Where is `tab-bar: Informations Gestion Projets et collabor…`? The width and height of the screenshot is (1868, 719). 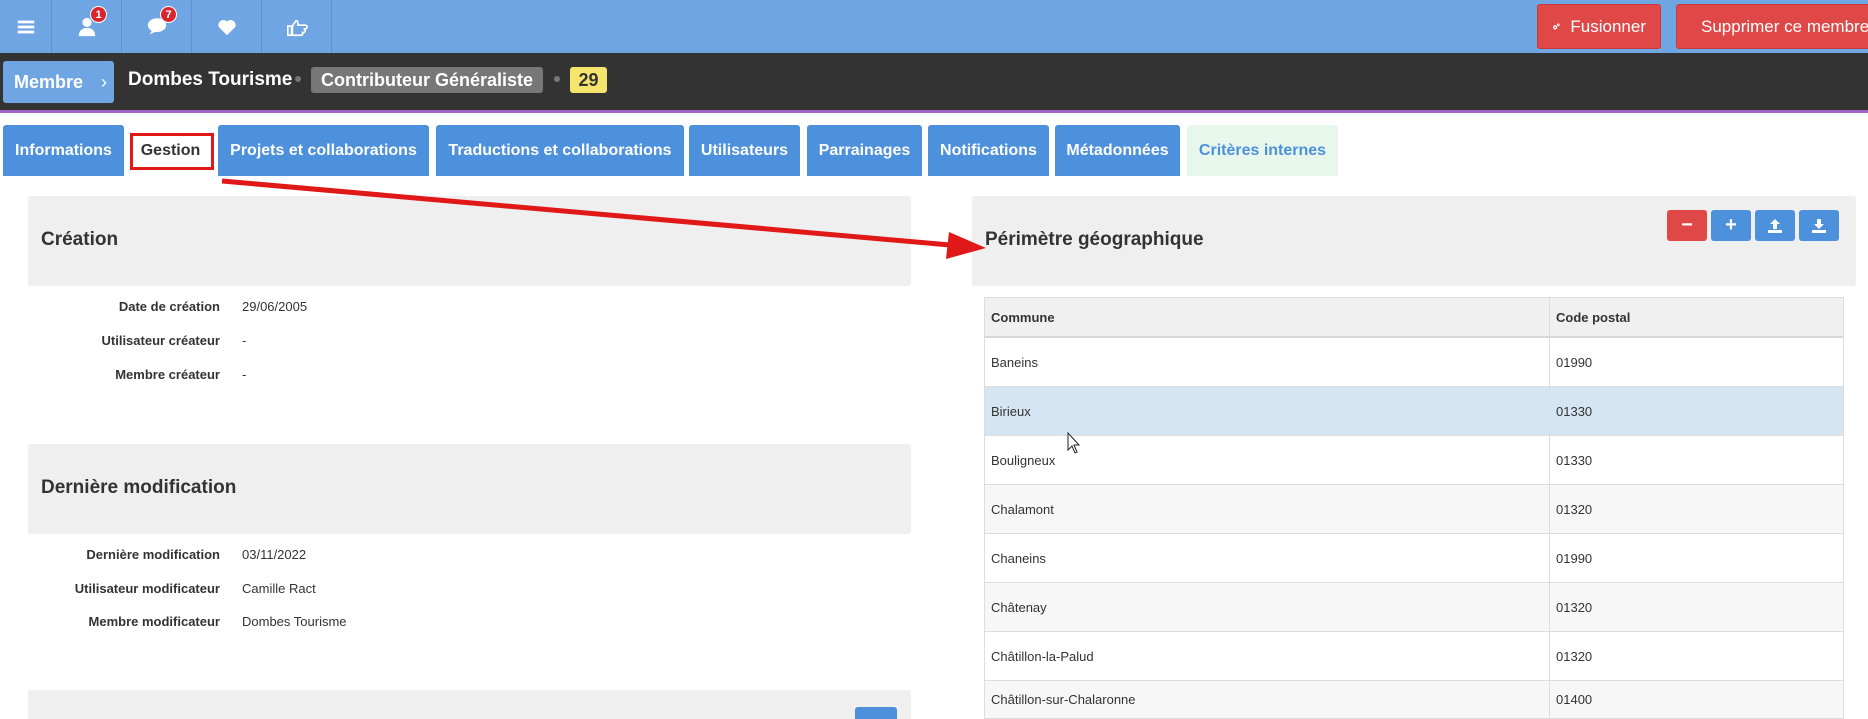 tab-bar: Informations Gestion Projets et collabor… is located at coordinates (934, 150).